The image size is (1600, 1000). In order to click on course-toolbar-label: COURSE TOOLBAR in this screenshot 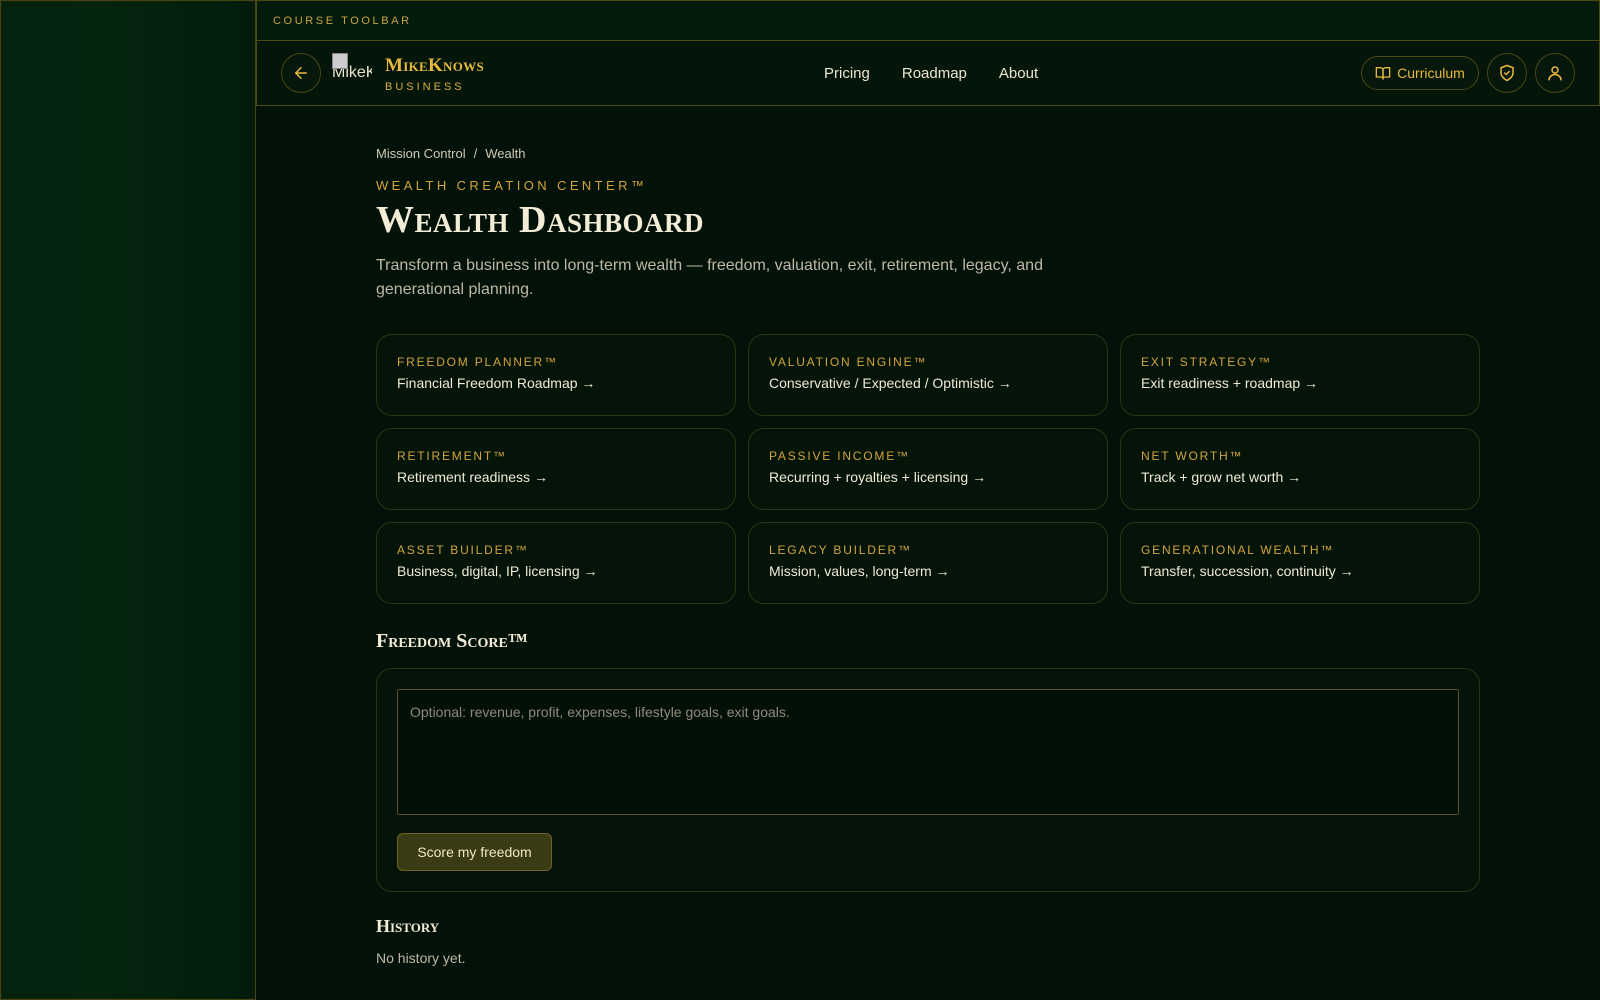, I will do `click(342, 20)`.